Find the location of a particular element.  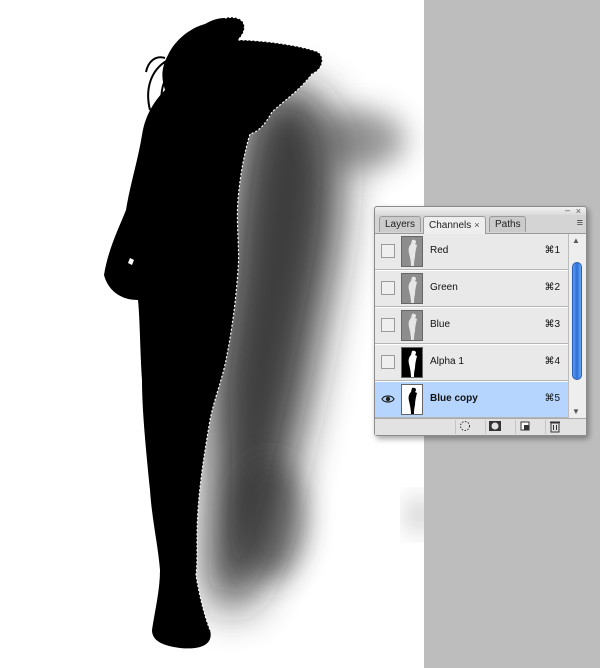

tab-close-icon: × is located at coordinates (476, 225).